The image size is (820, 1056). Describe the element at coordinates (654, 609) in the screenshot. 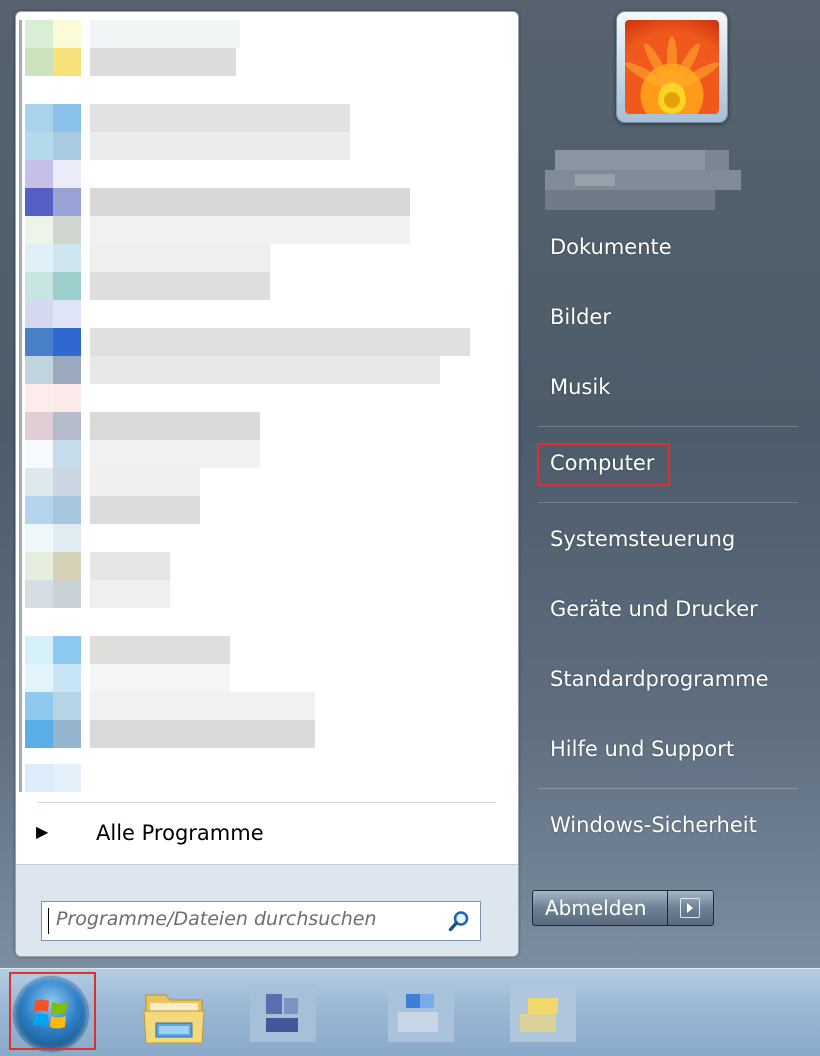

I see `right-item-label: Geräte und Drucker` at that location.